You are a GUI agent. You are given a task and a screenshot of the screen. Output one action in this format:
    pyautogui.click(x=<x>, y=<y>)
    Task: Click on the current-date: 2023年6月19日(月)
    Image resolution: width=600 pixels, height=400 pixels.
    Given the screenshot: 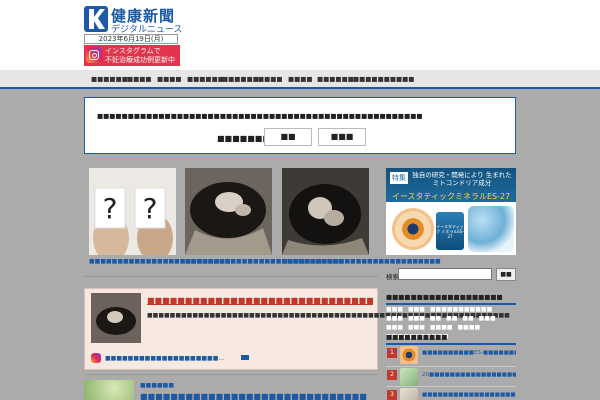 What is the action you would take?
    pyautogui.click(x=131, y=39)
    